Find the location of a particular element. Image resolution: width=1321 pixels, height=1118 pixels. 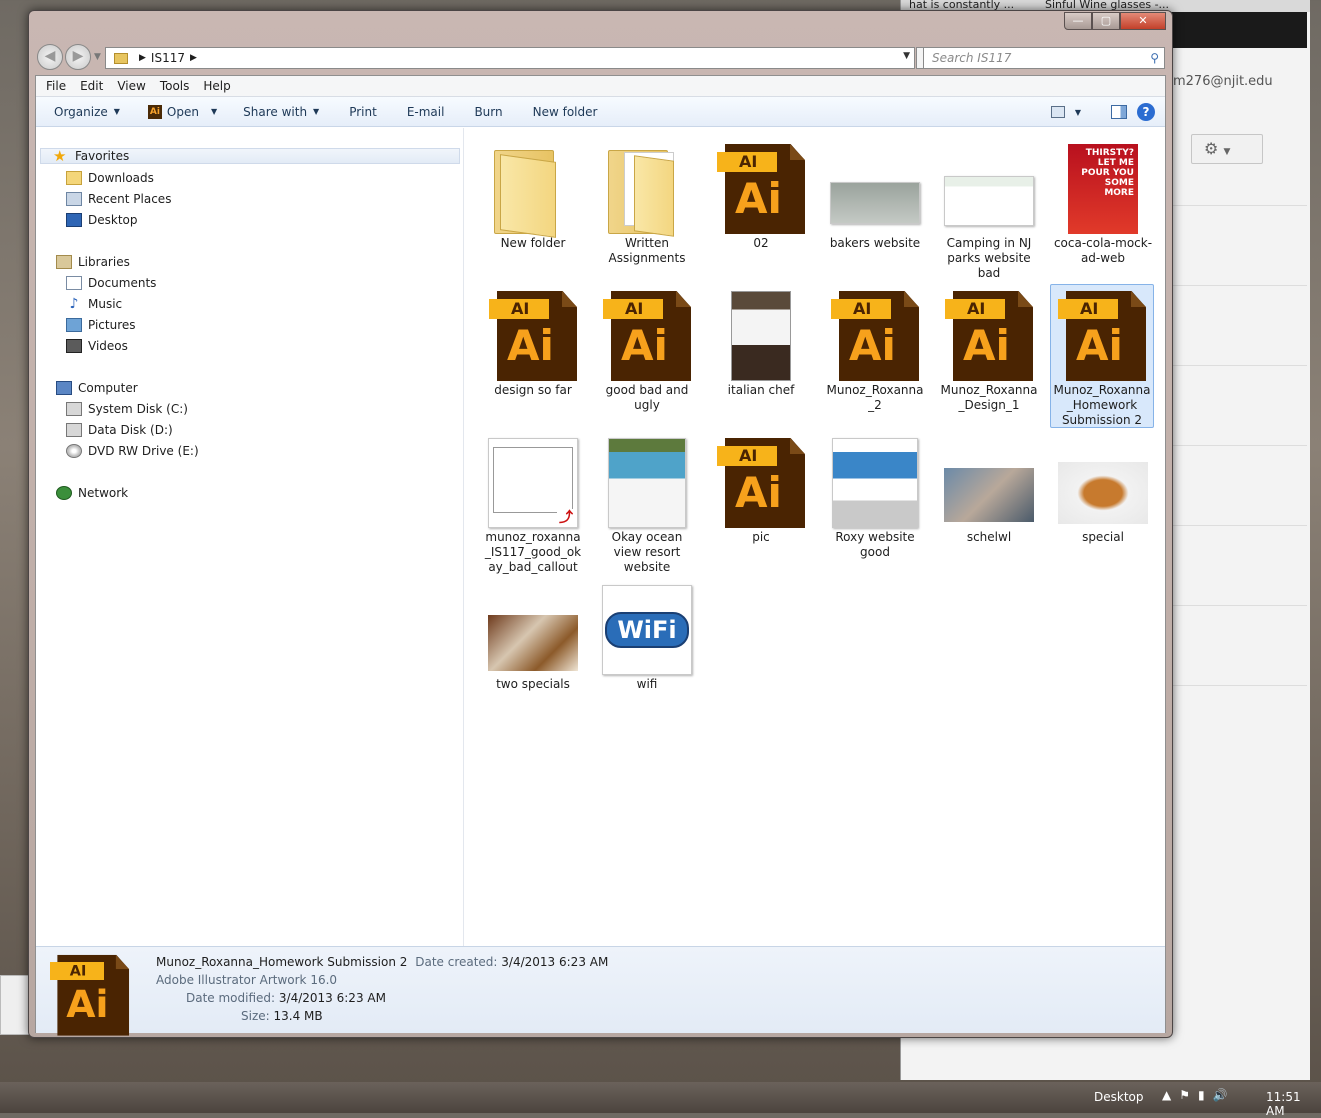

new-folder-button: New folder is located at coordinates (565, 112).